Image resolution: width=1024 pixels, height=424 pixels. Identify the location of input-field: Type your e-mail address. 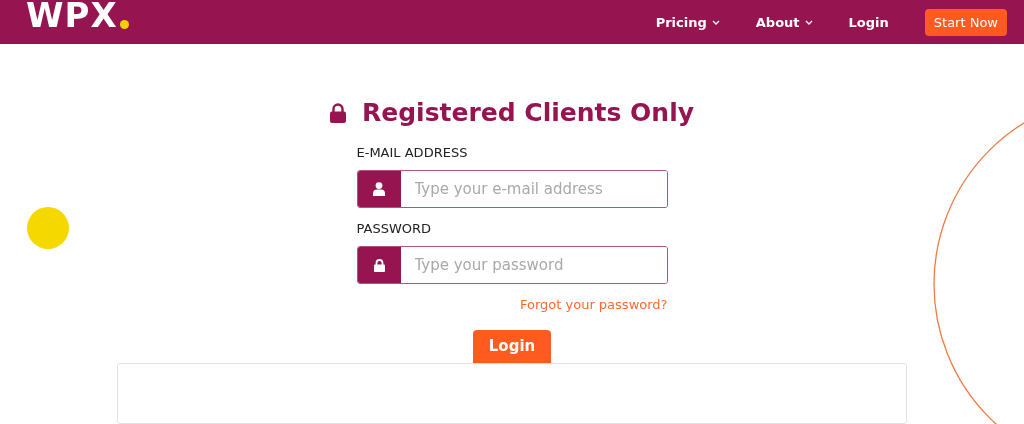
(512, 189).